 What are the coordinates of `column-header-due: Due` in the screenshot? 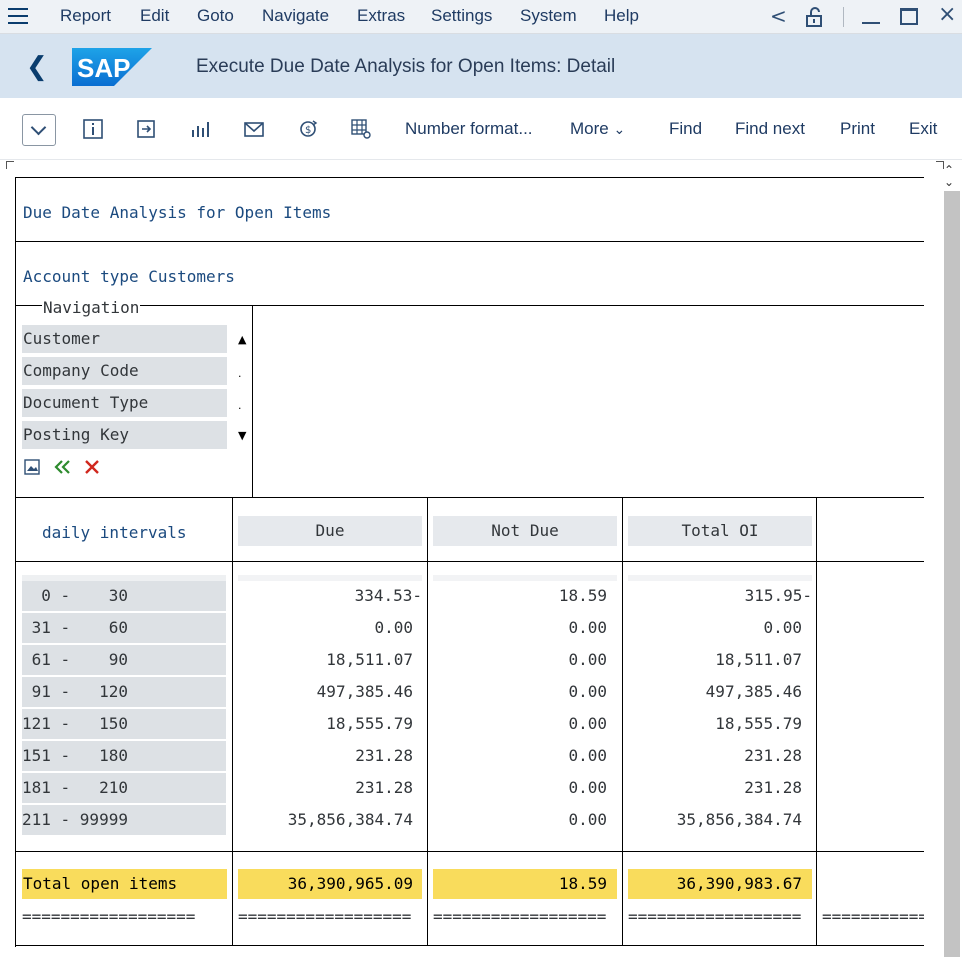 It's located at (330, 531).